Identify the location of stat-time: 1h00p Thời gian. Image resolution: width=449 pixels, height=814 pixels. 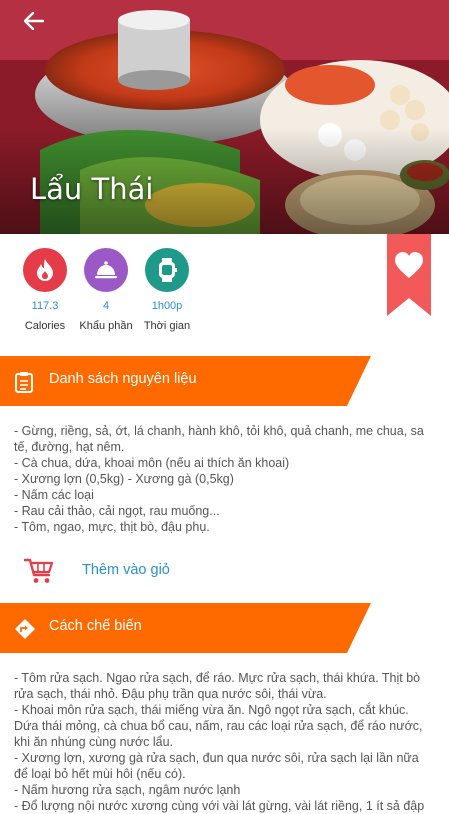
(167, 290).